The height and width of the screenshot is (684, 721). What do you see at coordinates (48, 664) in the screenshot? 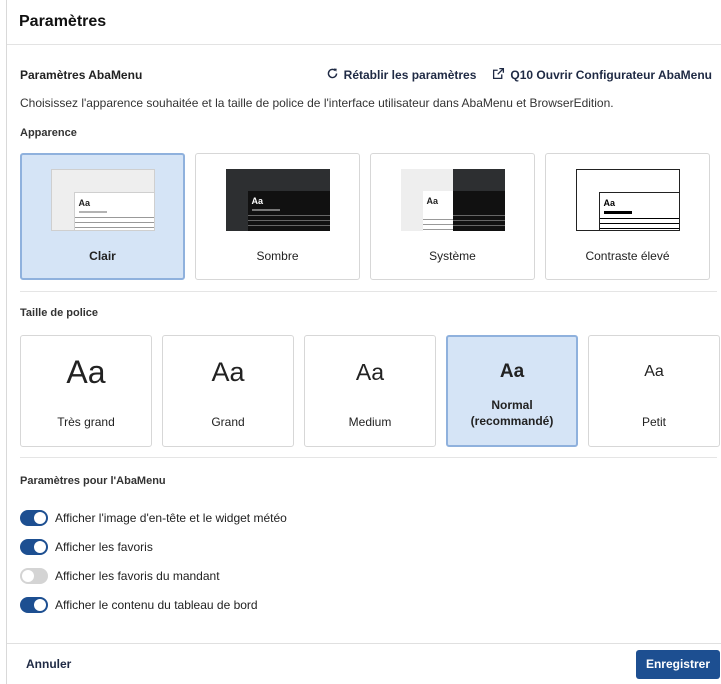
I see `cancel-button: Annuler` at bounding box center [48, 664].